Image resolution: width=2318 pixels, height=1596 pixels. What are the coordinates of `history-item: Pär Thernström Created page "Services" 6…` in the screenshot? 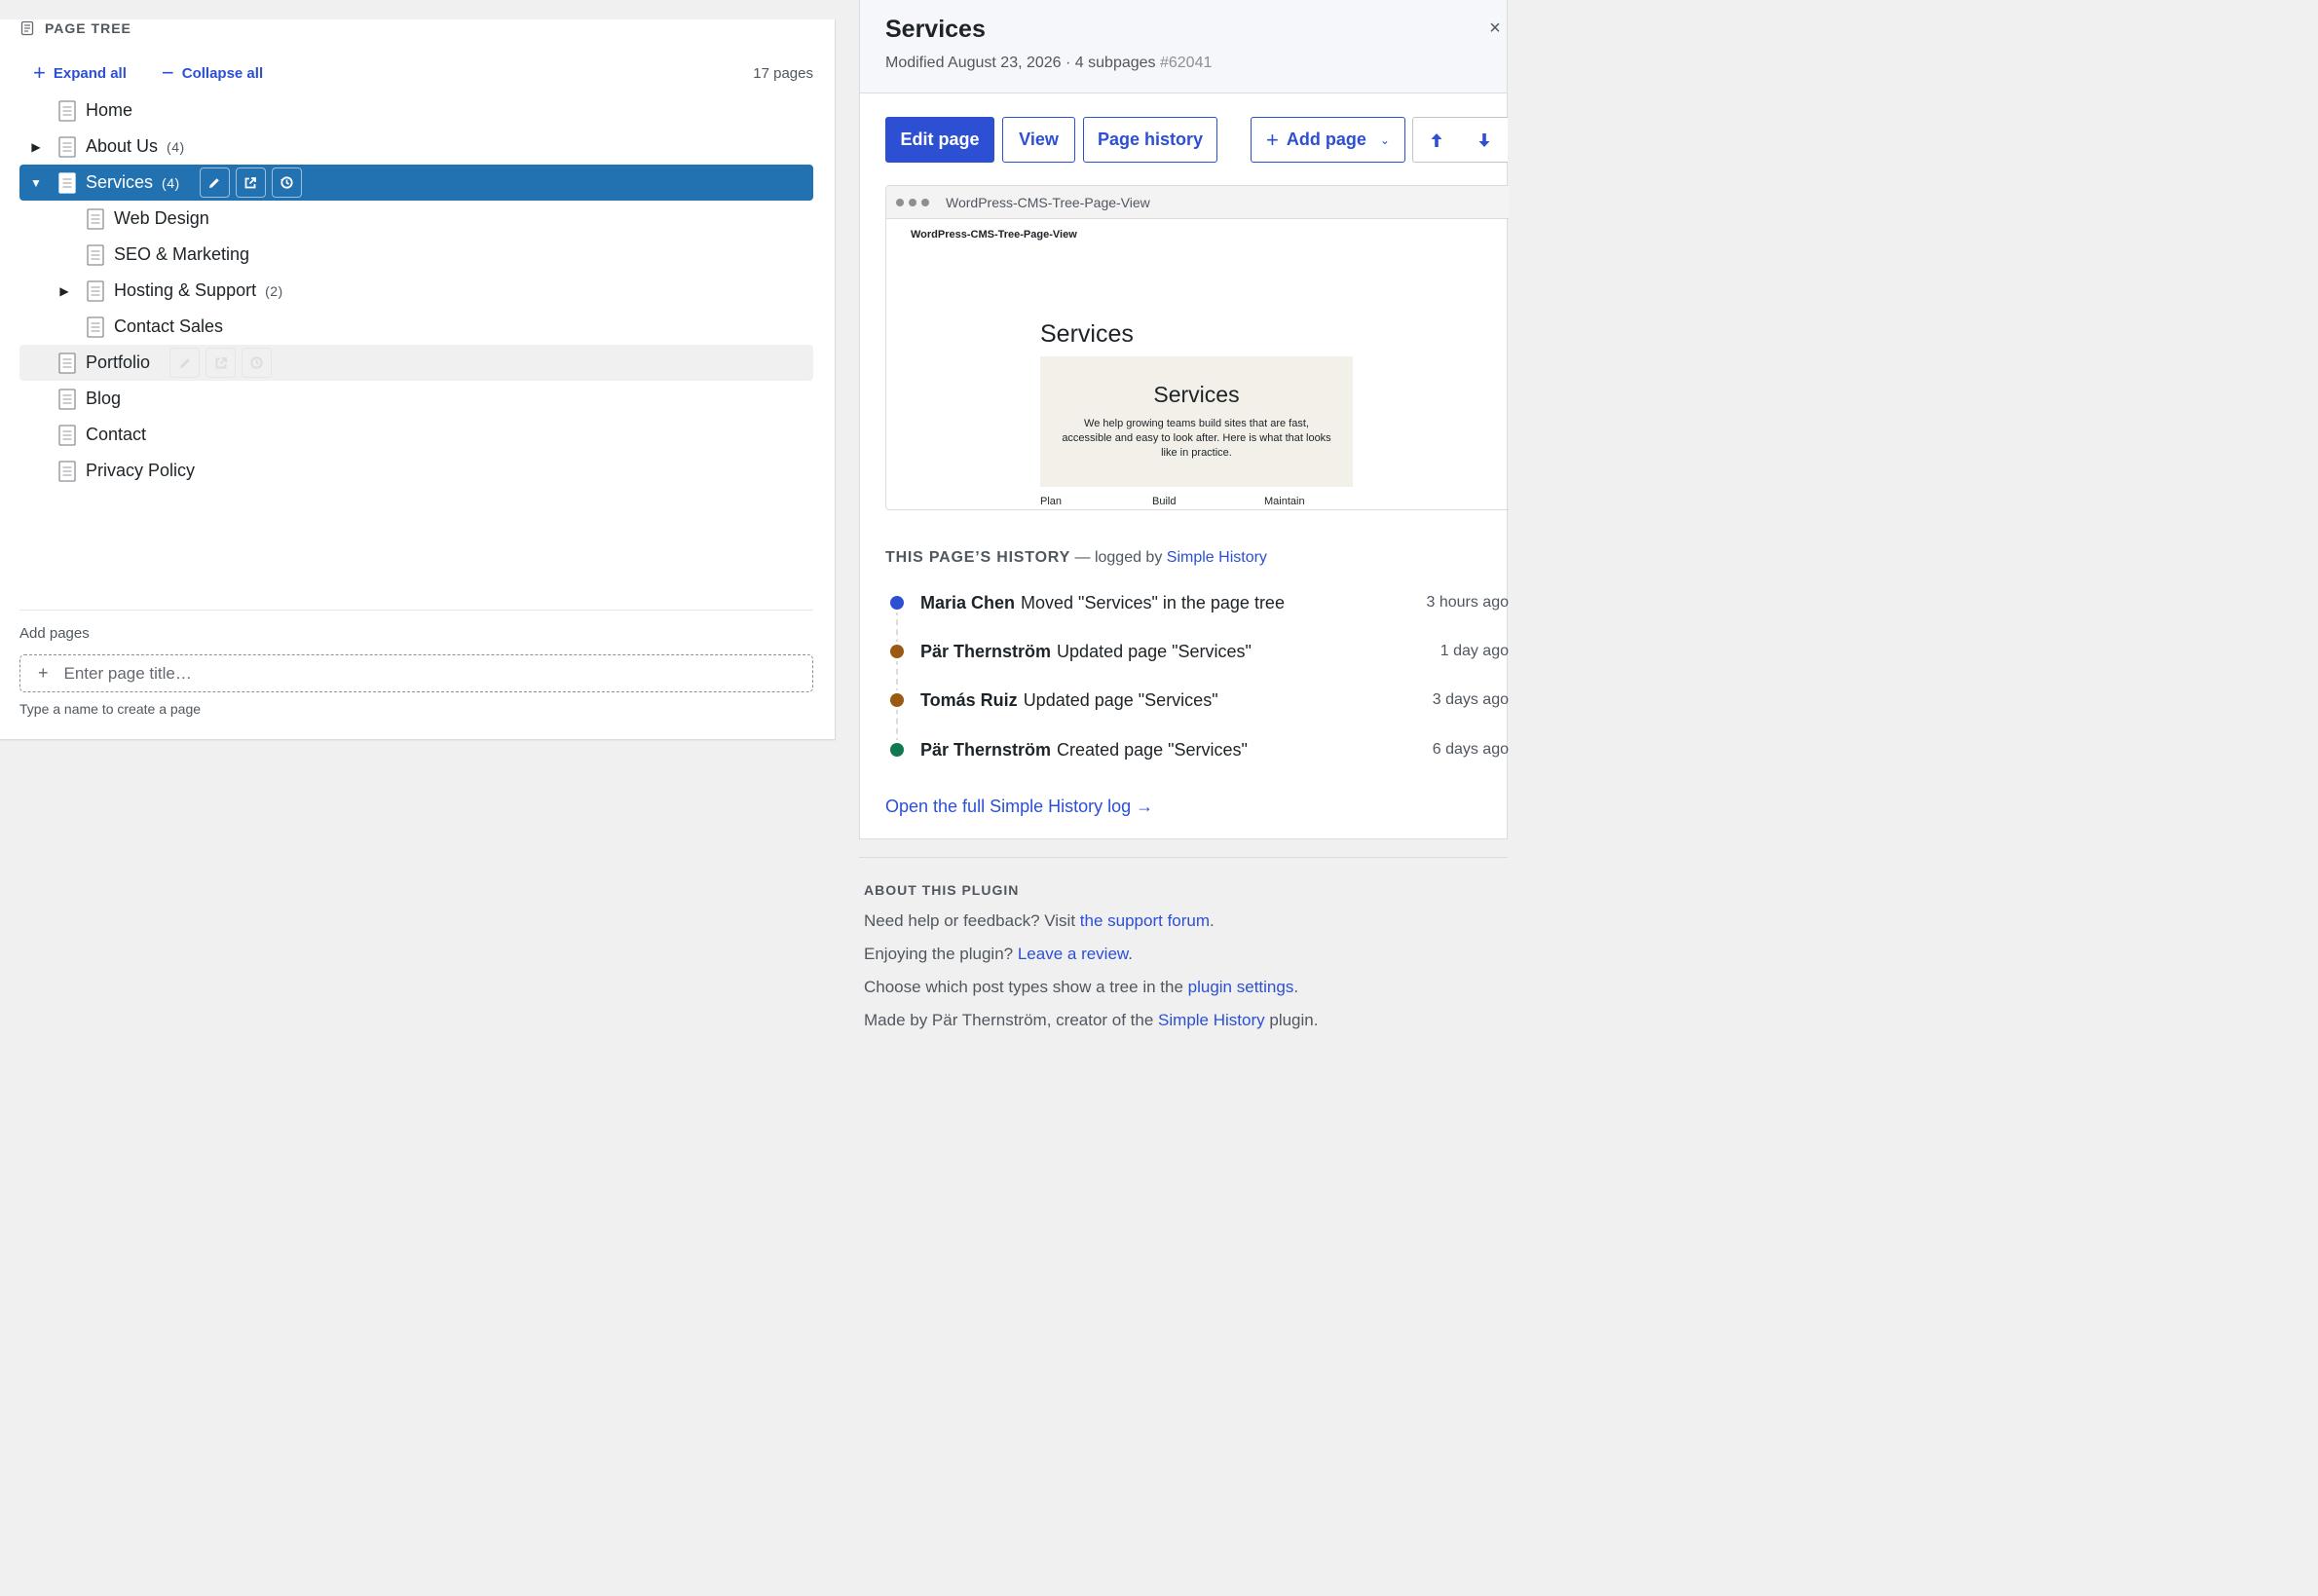 It's located at (1197, 749).